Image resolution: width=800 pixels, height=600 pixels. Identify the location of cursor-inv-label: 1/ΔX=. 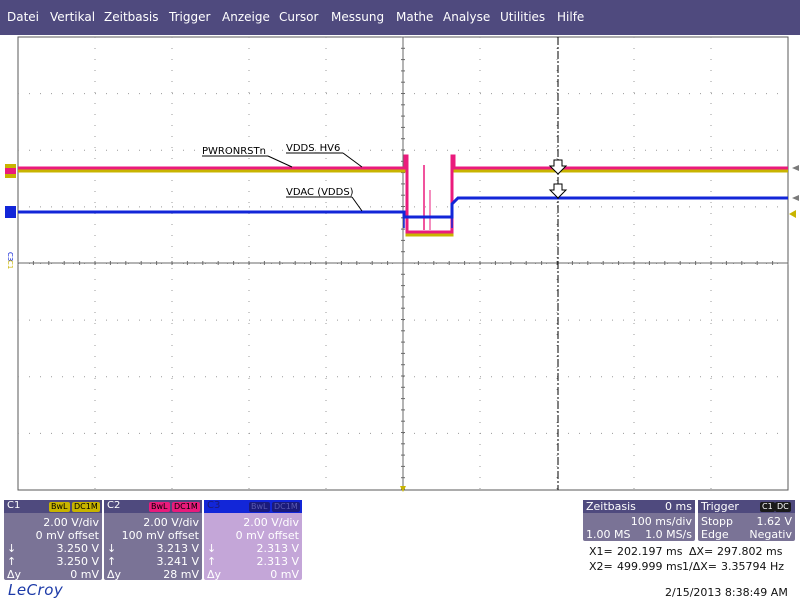
(699, 566).